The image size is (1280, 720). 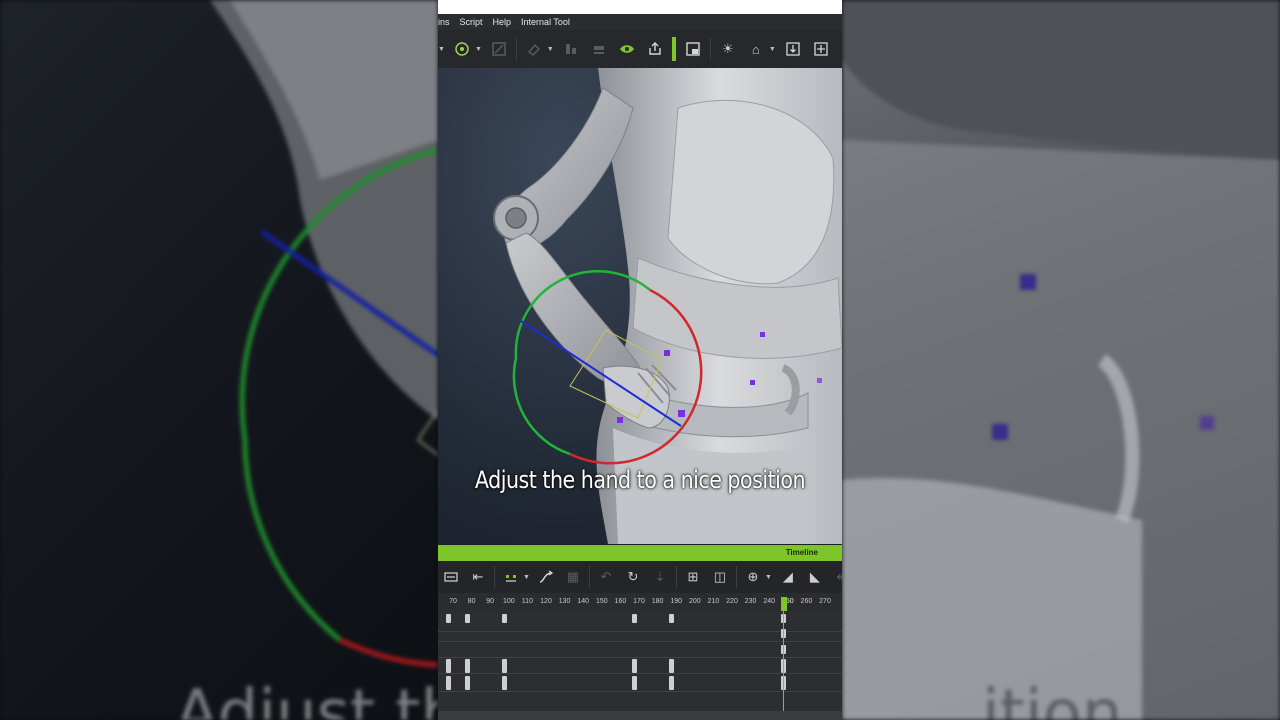 I want to click on title-strip, so click(x=640, y=7).